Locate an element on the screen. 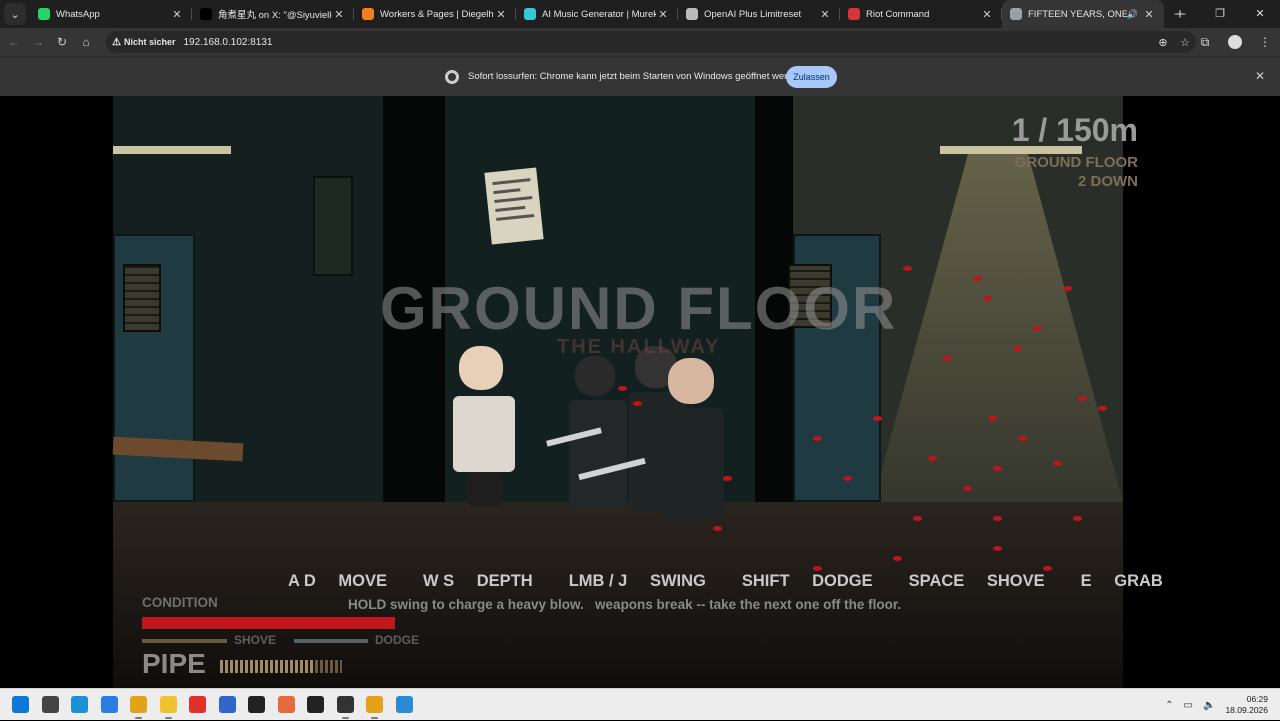 The width and height of the screenshot is (1280, 721). clock: 06:29 18.09.2026 is located at coordinates (1246, 705).